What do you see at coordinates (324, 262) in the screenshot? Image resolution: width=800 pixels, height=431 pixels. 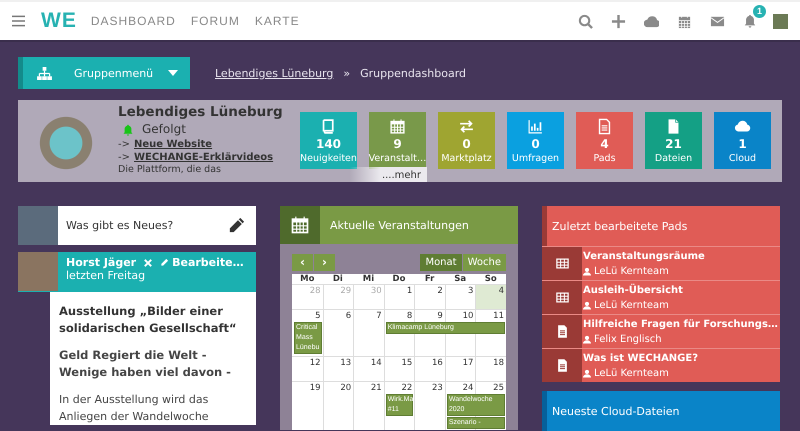 I see `next-button: ›` at bounding box center [324, 262].